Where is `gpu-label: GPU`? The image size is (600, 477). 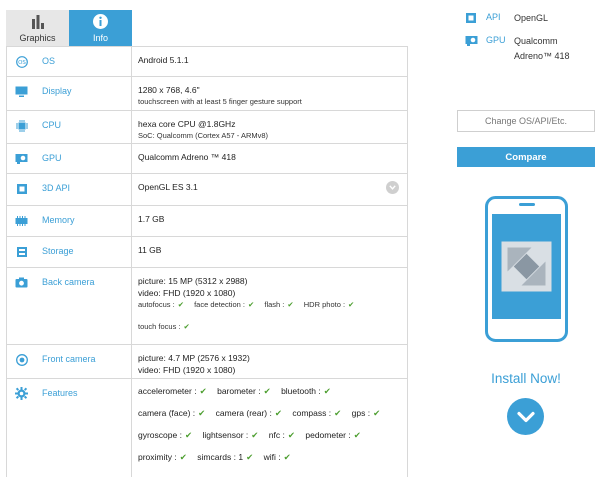
gpu-label: GPU is located at coordinates (52, 158).